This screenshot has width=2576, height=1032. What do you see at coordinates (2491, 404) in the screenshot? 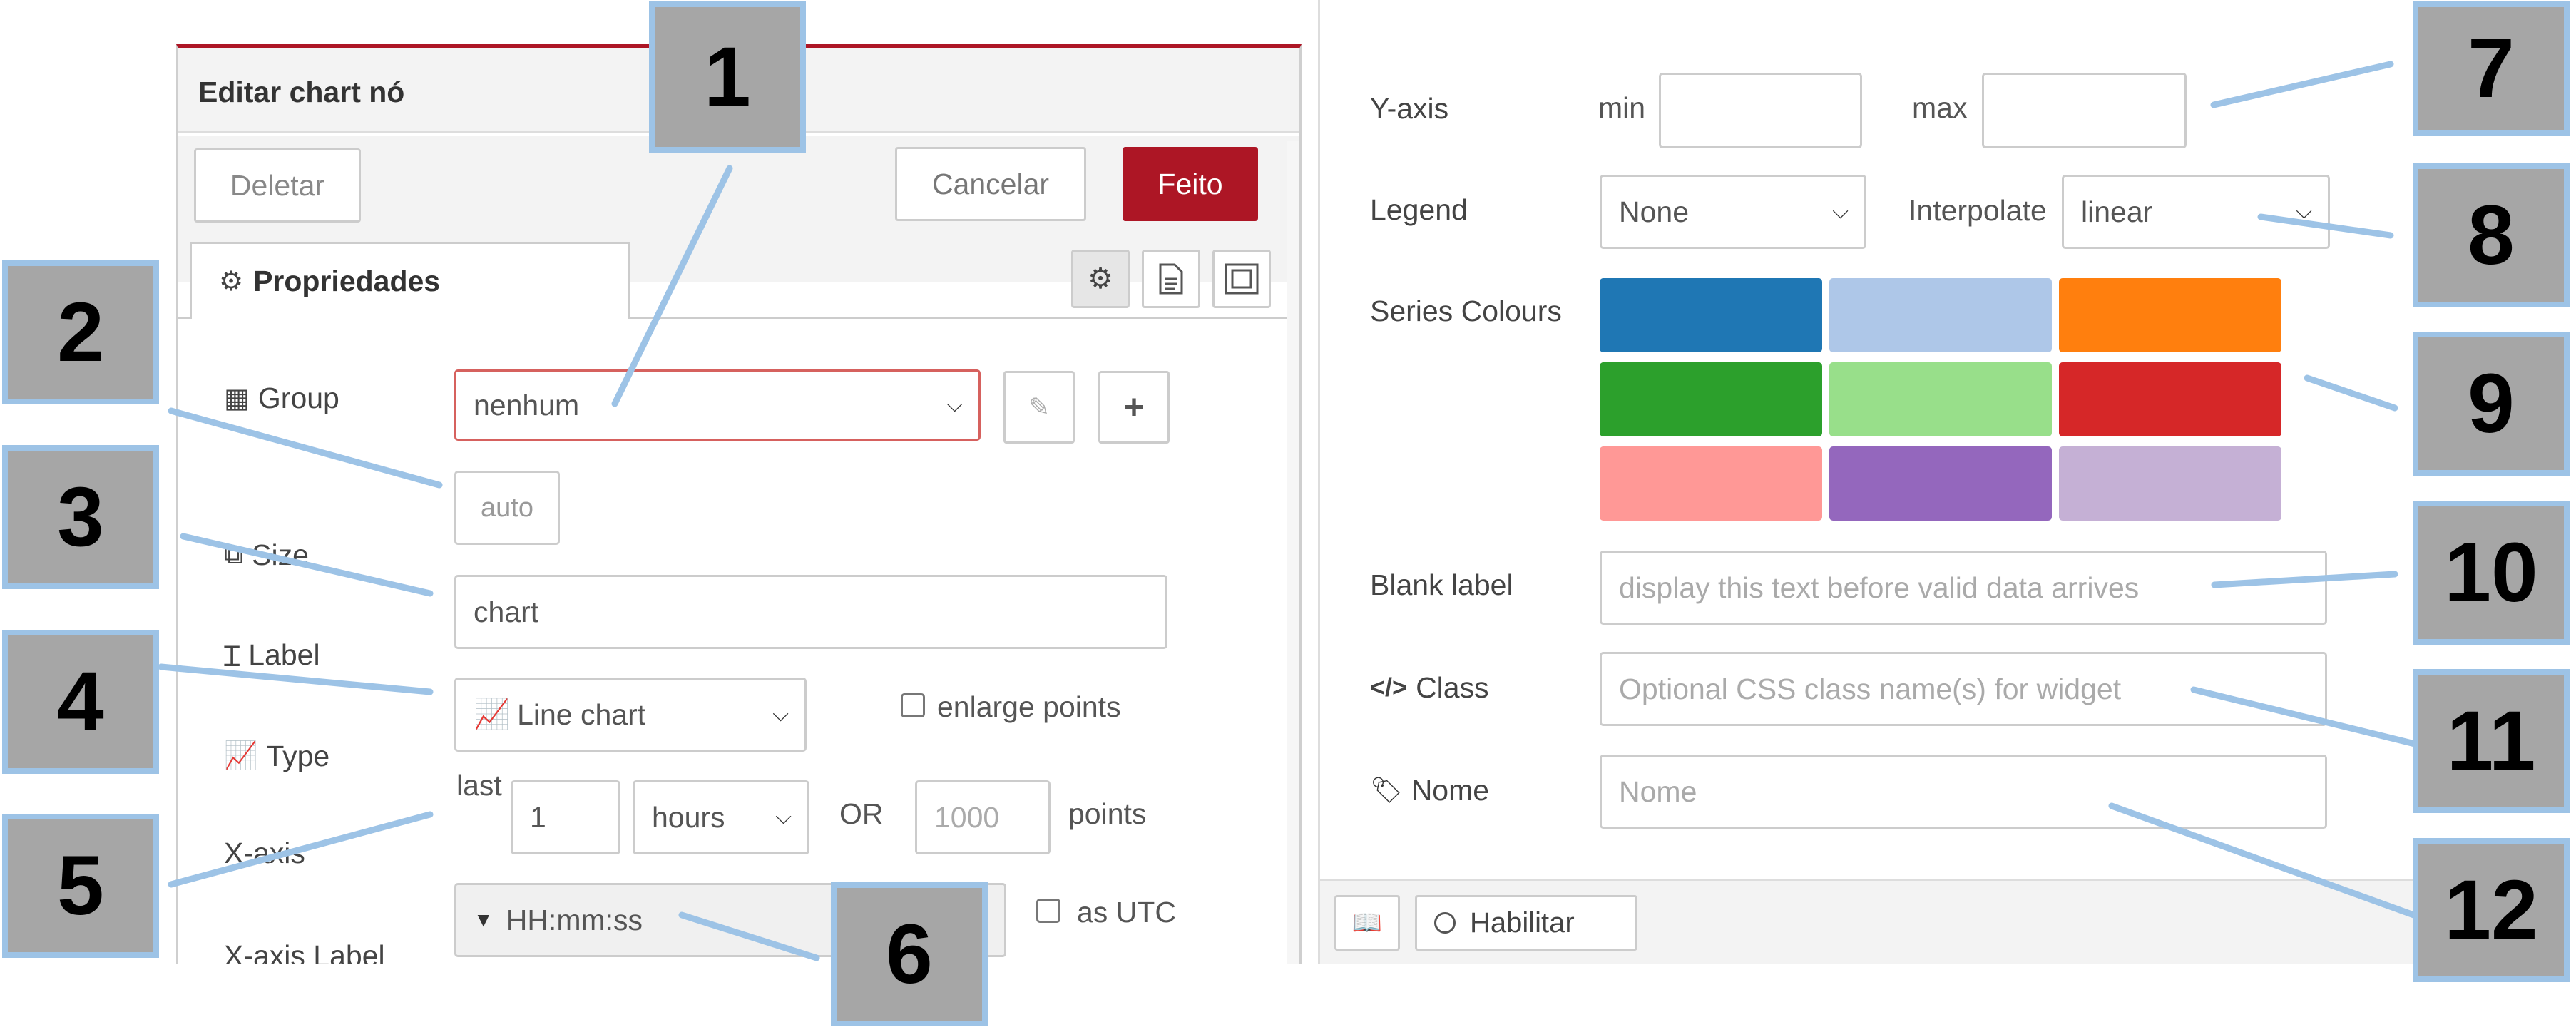
I see `callout-9: 9` at bounding box center [2491, 404].